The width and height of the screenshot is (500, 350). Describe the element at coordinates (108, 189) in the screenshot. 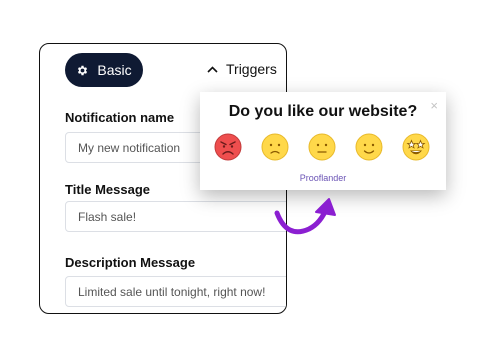

I see `title-message-label: Title Message` at that location.